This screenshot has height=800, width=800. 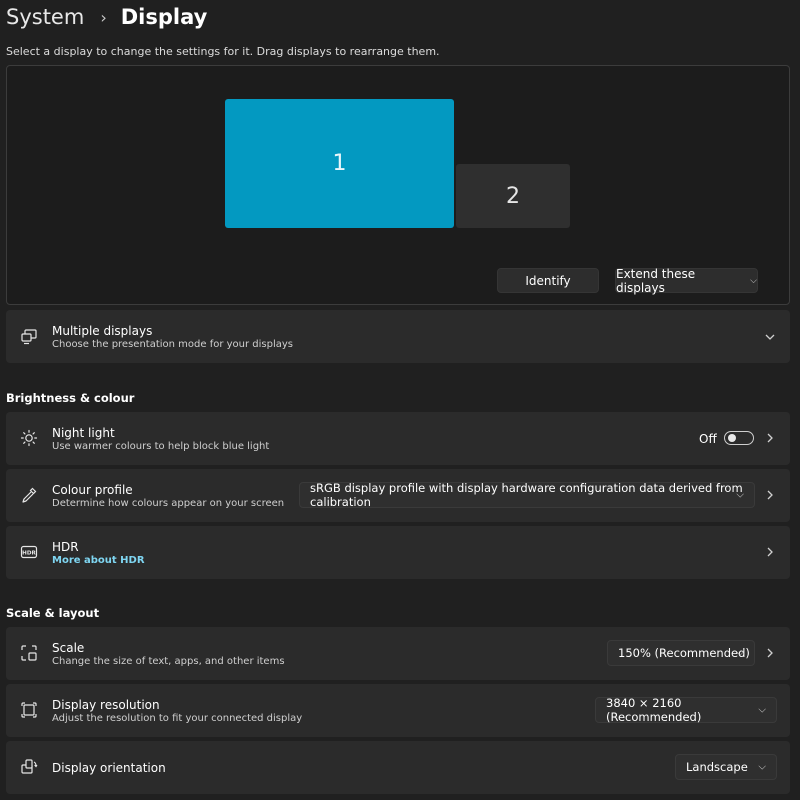 I want to click on display-resolution-title: Display resolution, so click(x=106, y=705).